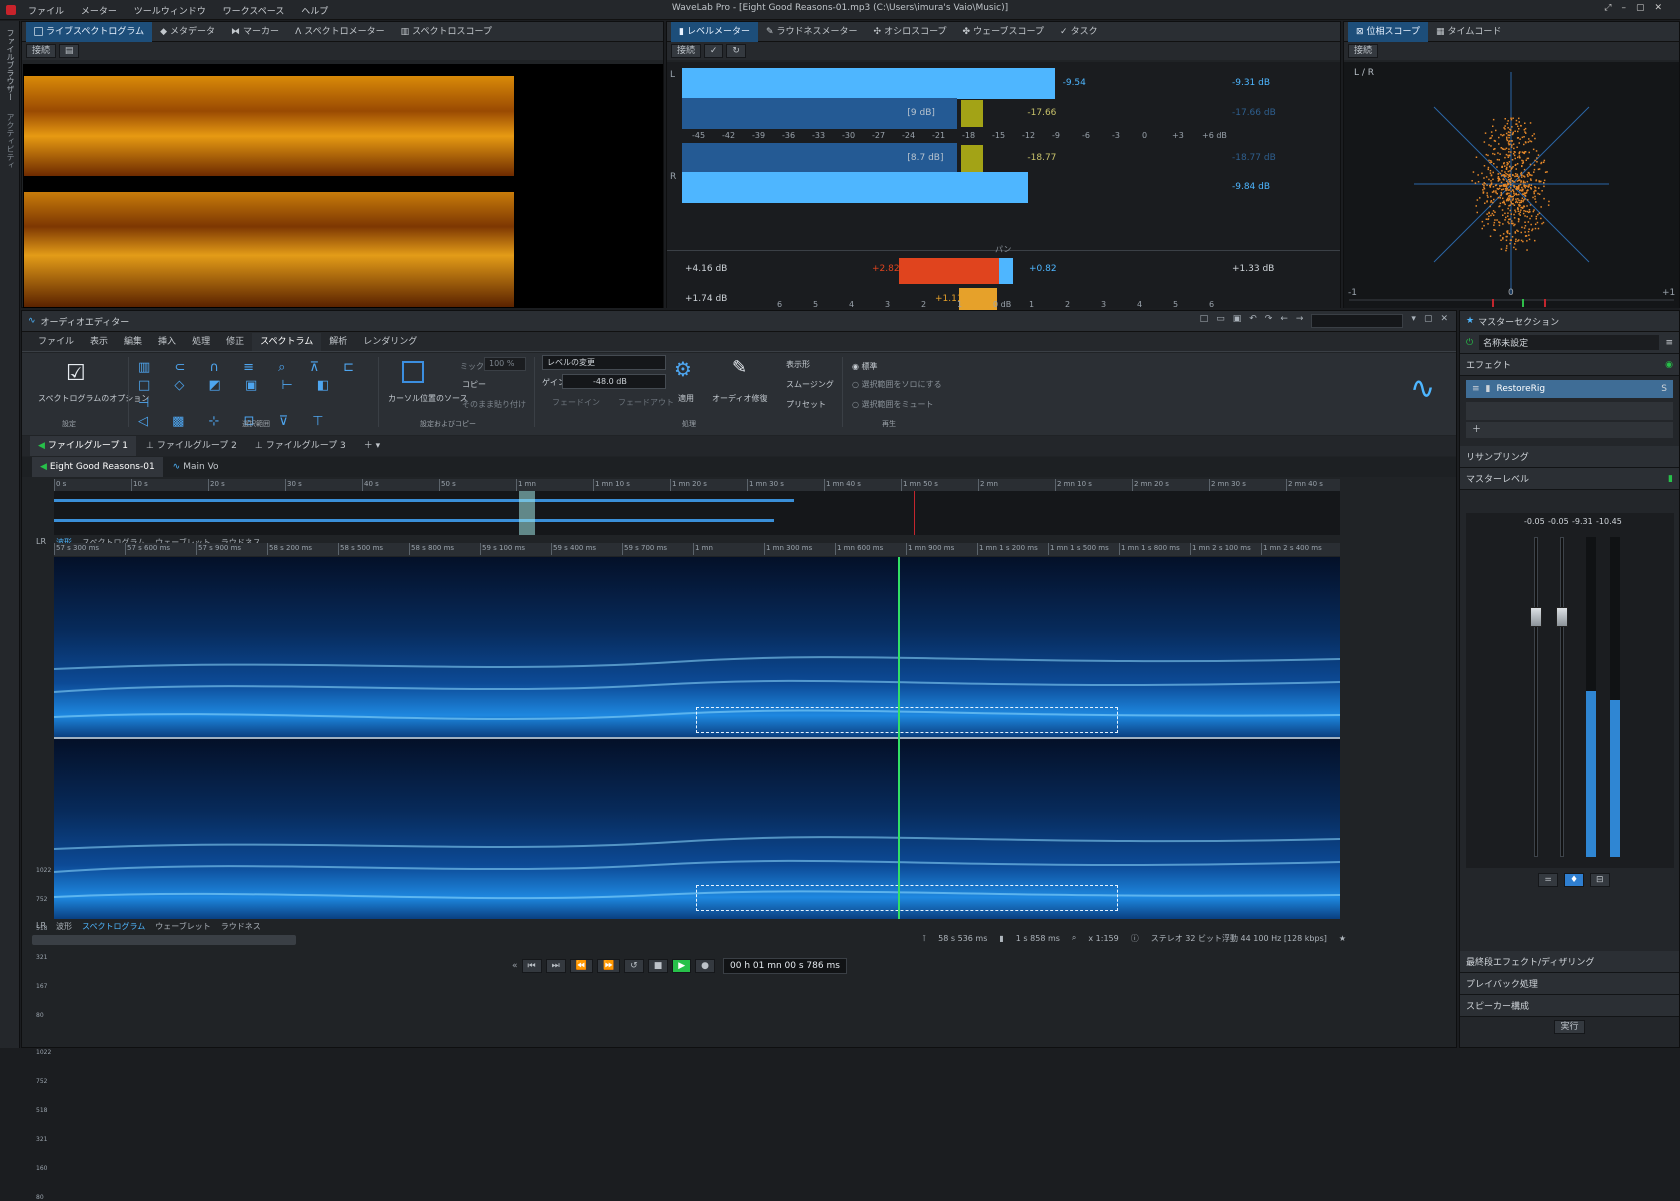 Image resolution: width=1680 pixels, height=1201 pixels. I want to click on spectrum-options-button: スペクトログラムのオプション, so click(93, 398).